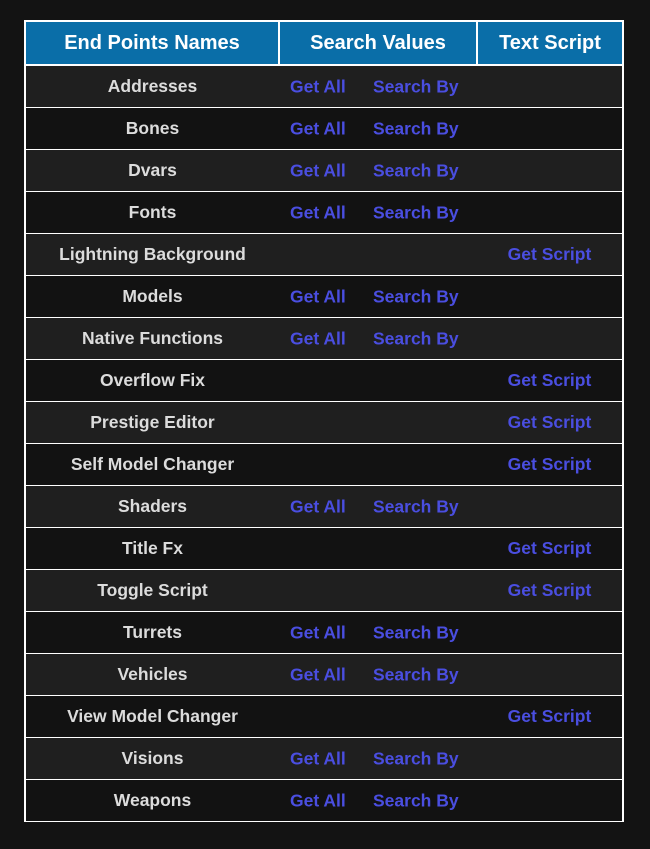 The height and width of the screenshot is (849, 650). Describe the element at coordinates (152, 170) in the screenshot. I see `endpoint-name: Dvars` at that location.